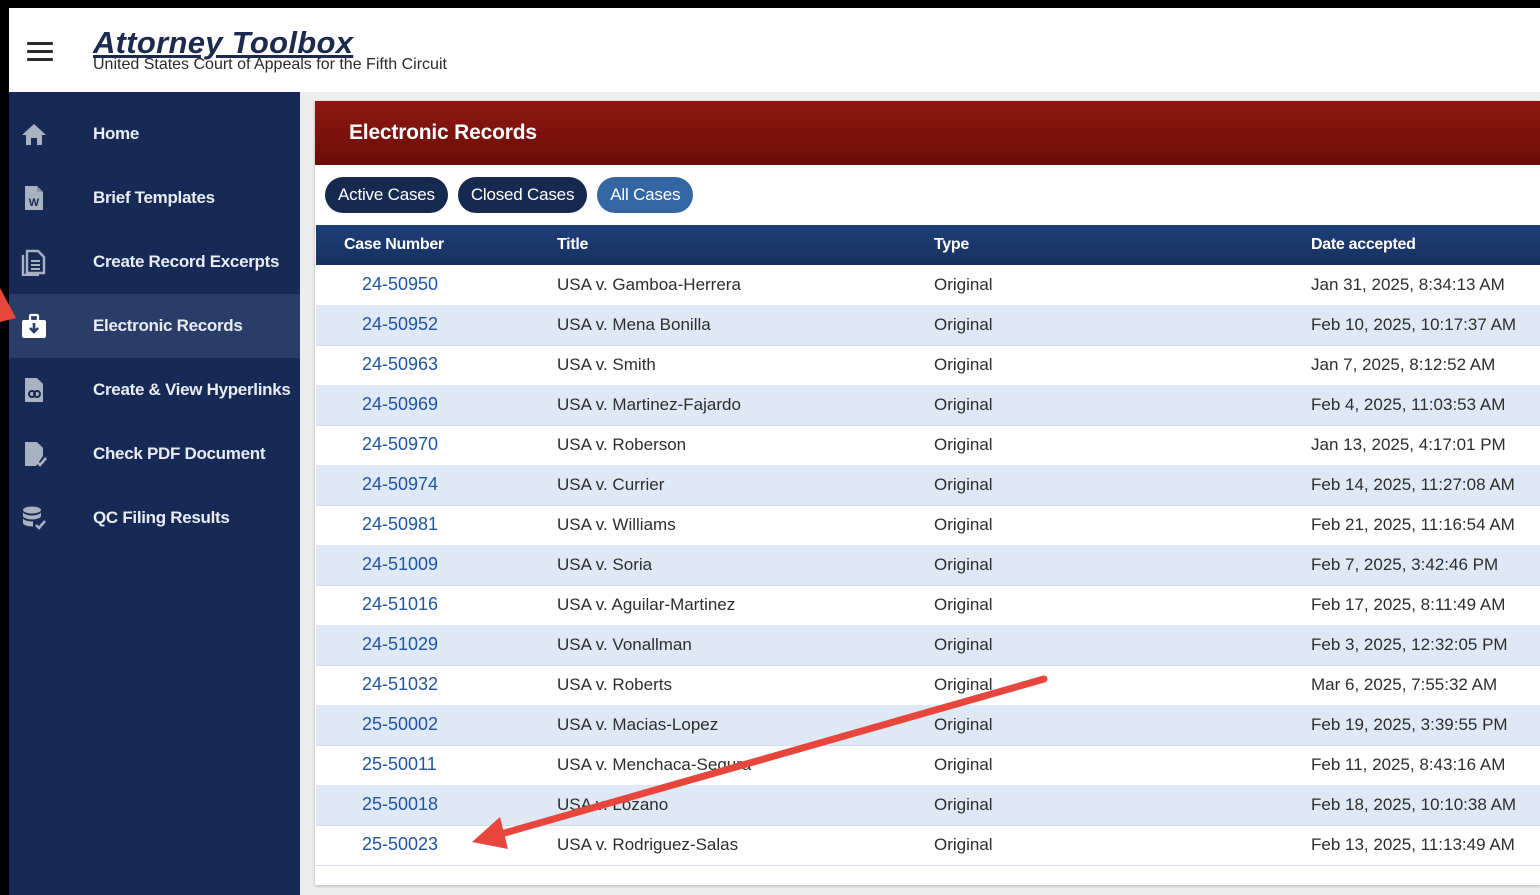 The image size is (1540, 895). What do you see at coordinates (400, 364) in the screenshot?
I see `case-number-link: 24-50963` at bounding box center [400, 364].